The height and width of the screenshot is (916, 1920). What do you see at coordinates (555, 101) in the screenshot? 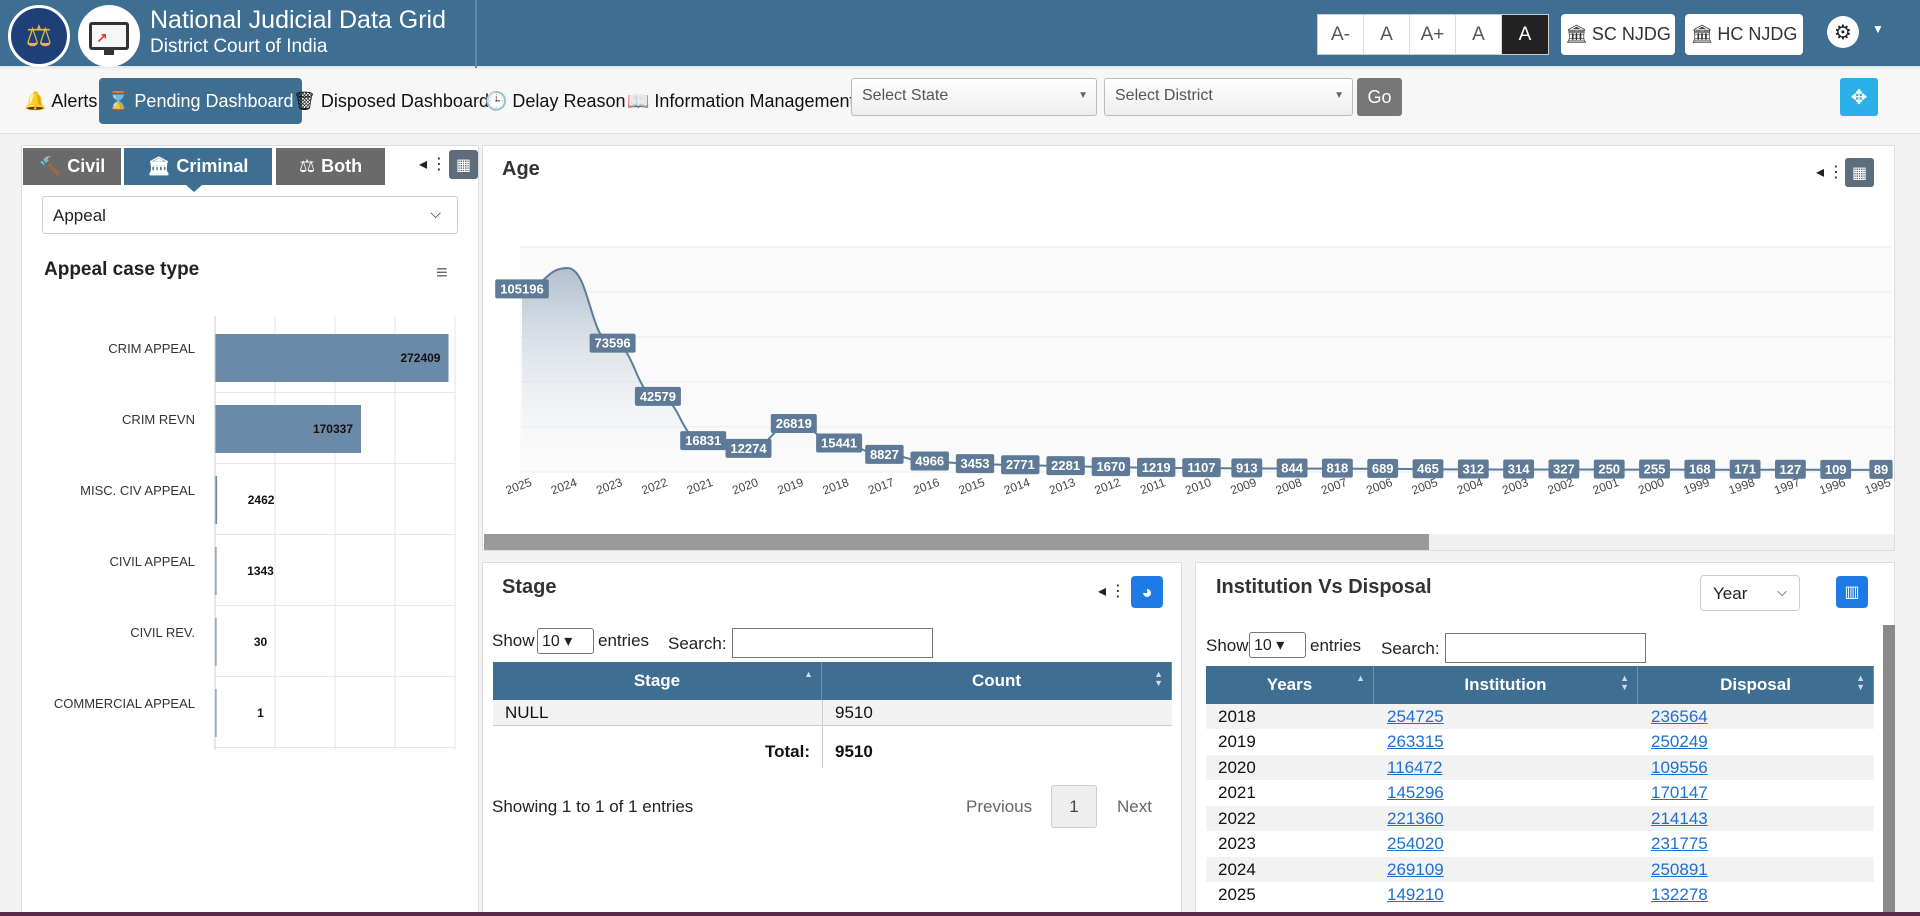
I see `nav-delay-reason: 🕒 Delay Reason` at bounding box center [555, 101].